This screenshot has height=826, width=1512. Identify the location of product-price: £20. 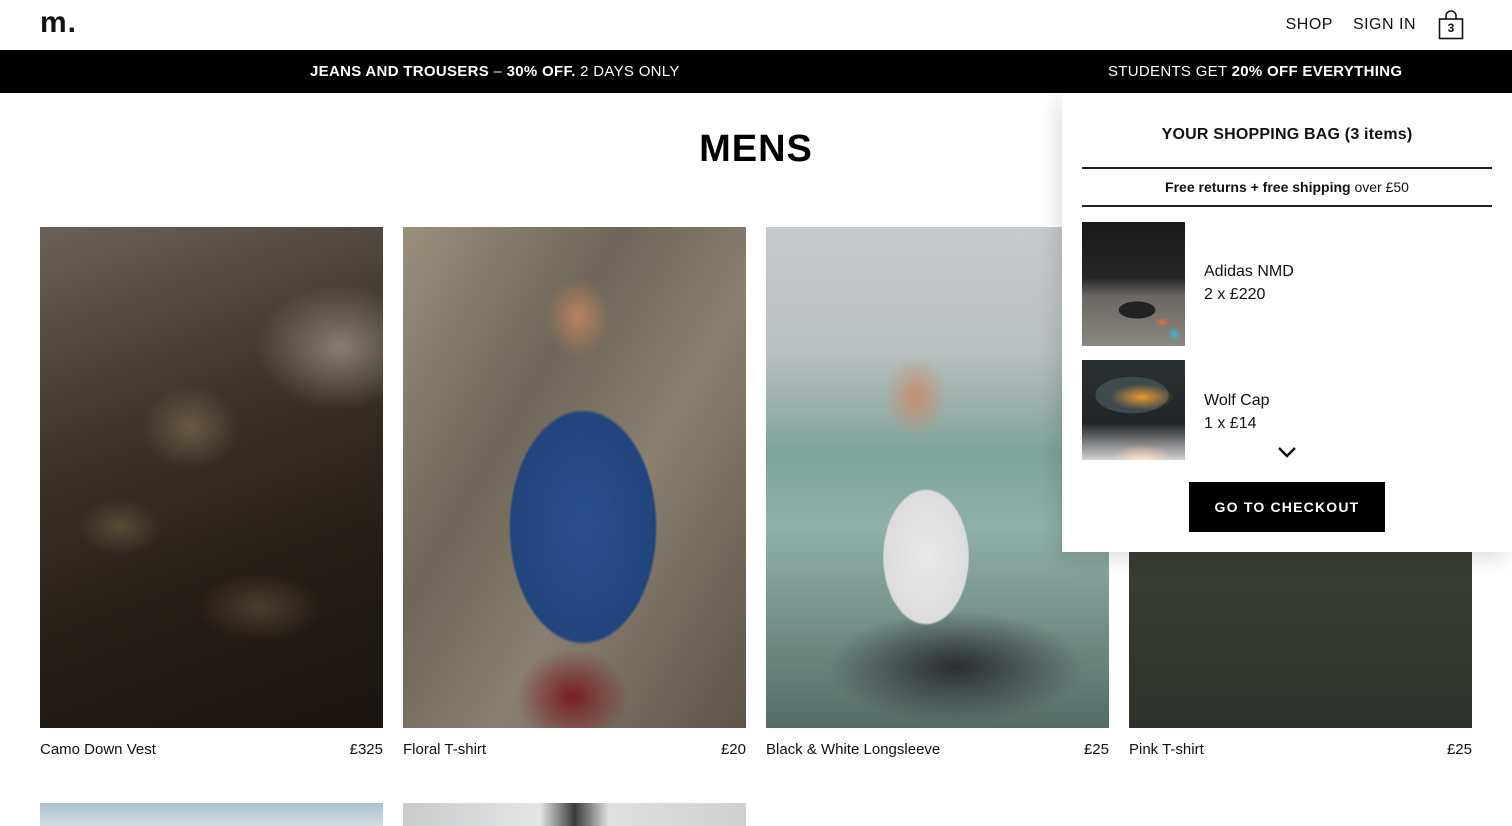
(733, 749).